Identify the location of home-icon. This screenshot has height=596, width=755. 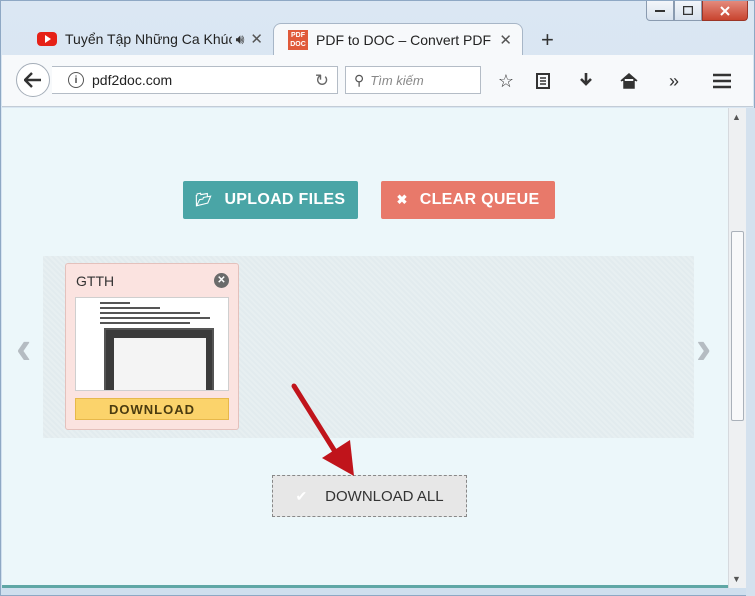
(629, 81).